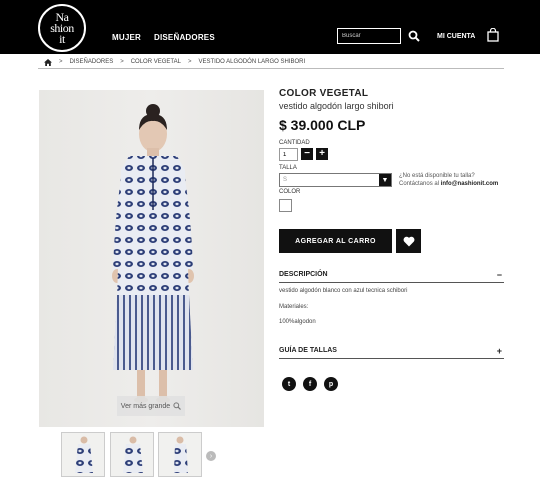  What do you see at coordinates (391, 276) in the screenshot?
I see `description-section-header: DESCRIPCIÓN −` at bounding box center [391, 276].